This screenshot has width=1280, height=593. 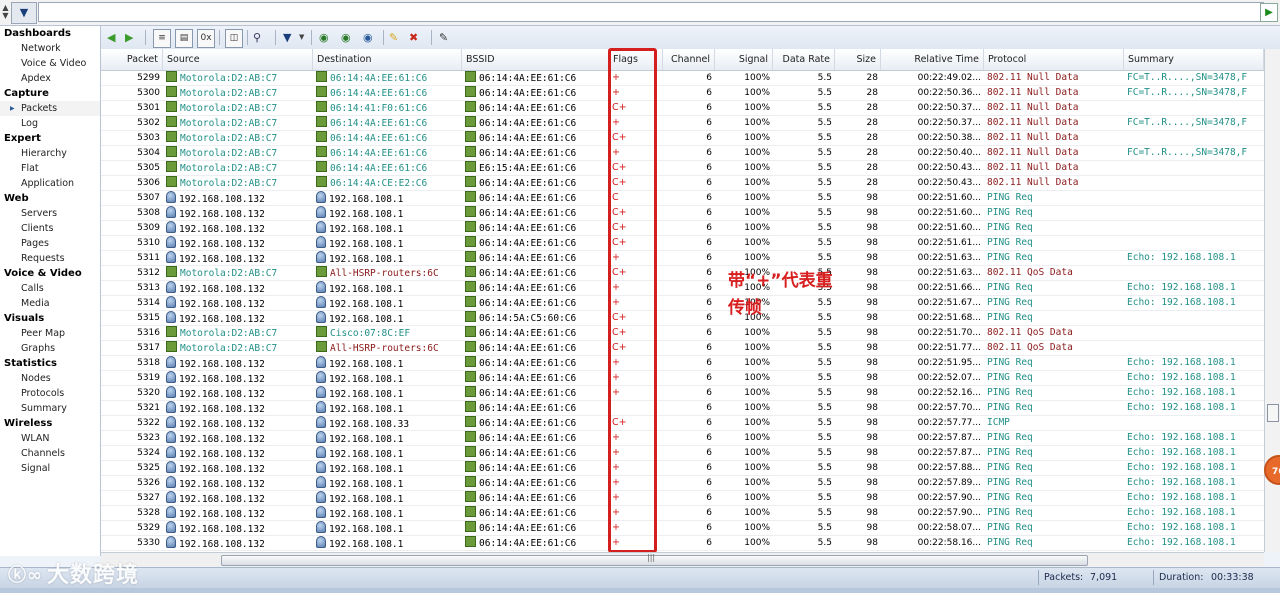 What do you see at coordinates (222, 364) in the screenshot?
I see `cell-source-text: 192.168.108.132` at bounding box center [222, 364].